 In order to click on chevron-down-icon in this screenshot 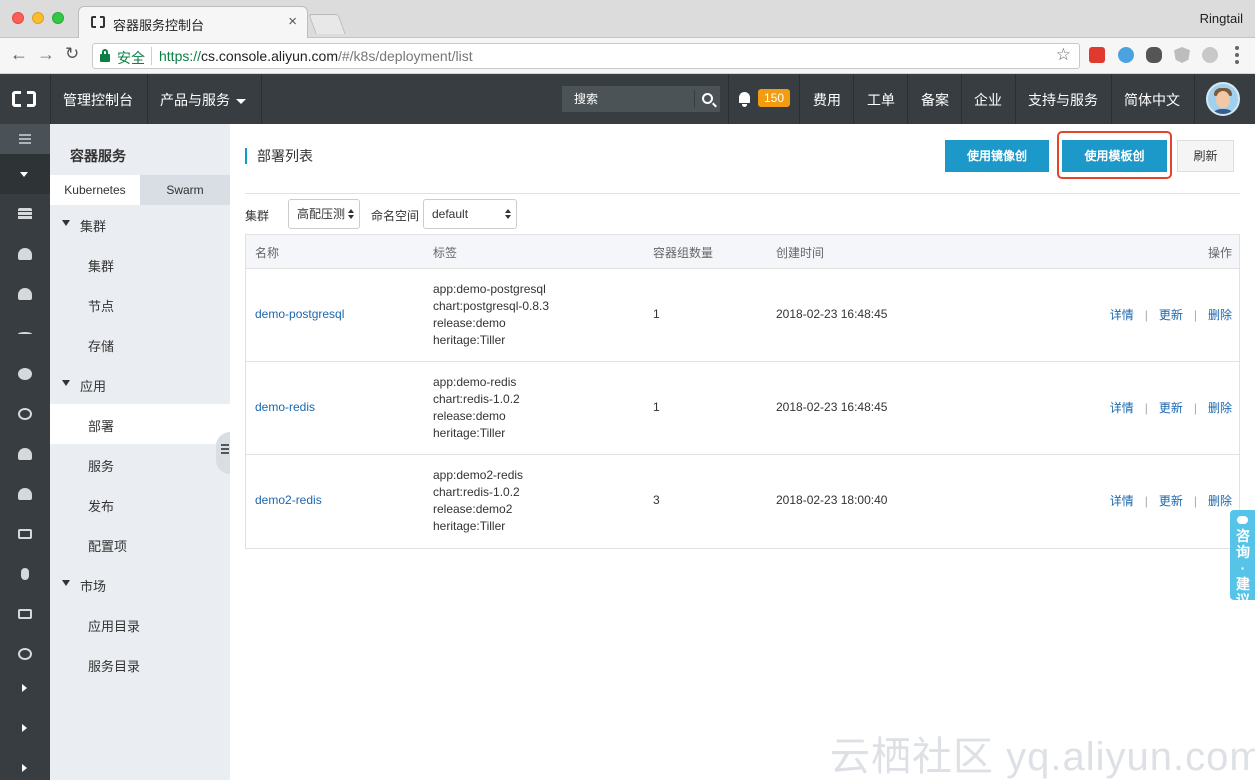, I will do `click(241, 101)`.